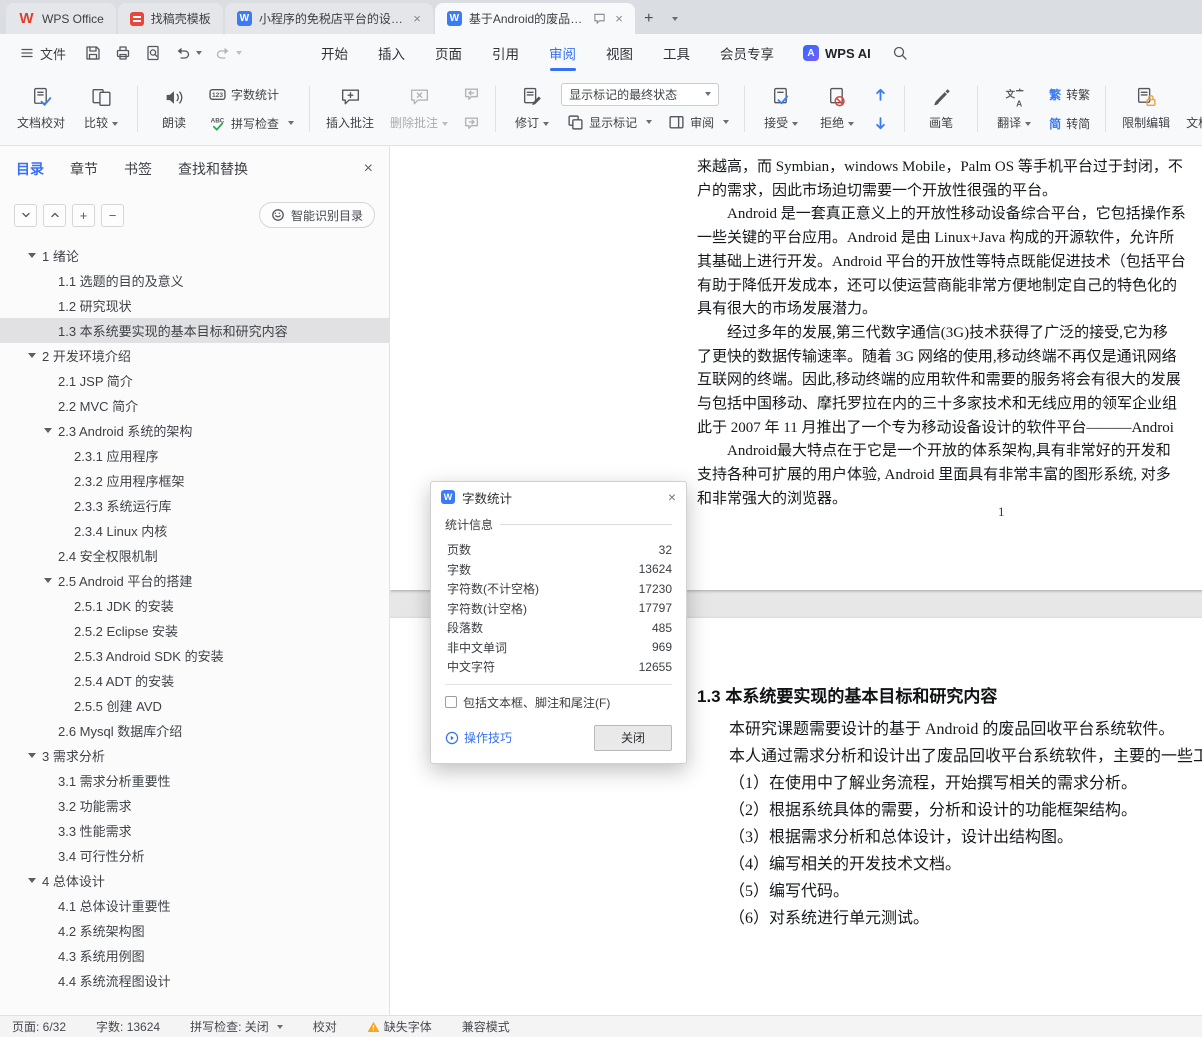 Image resolution: width=1202 pixels, height=1037 pixels. What do you see at coordinates (534, 18) in the screenshot?
I see `tab-document-android-recycle: W 基于Android的废品回收系统的 ×` at bounding box center [534, 18].